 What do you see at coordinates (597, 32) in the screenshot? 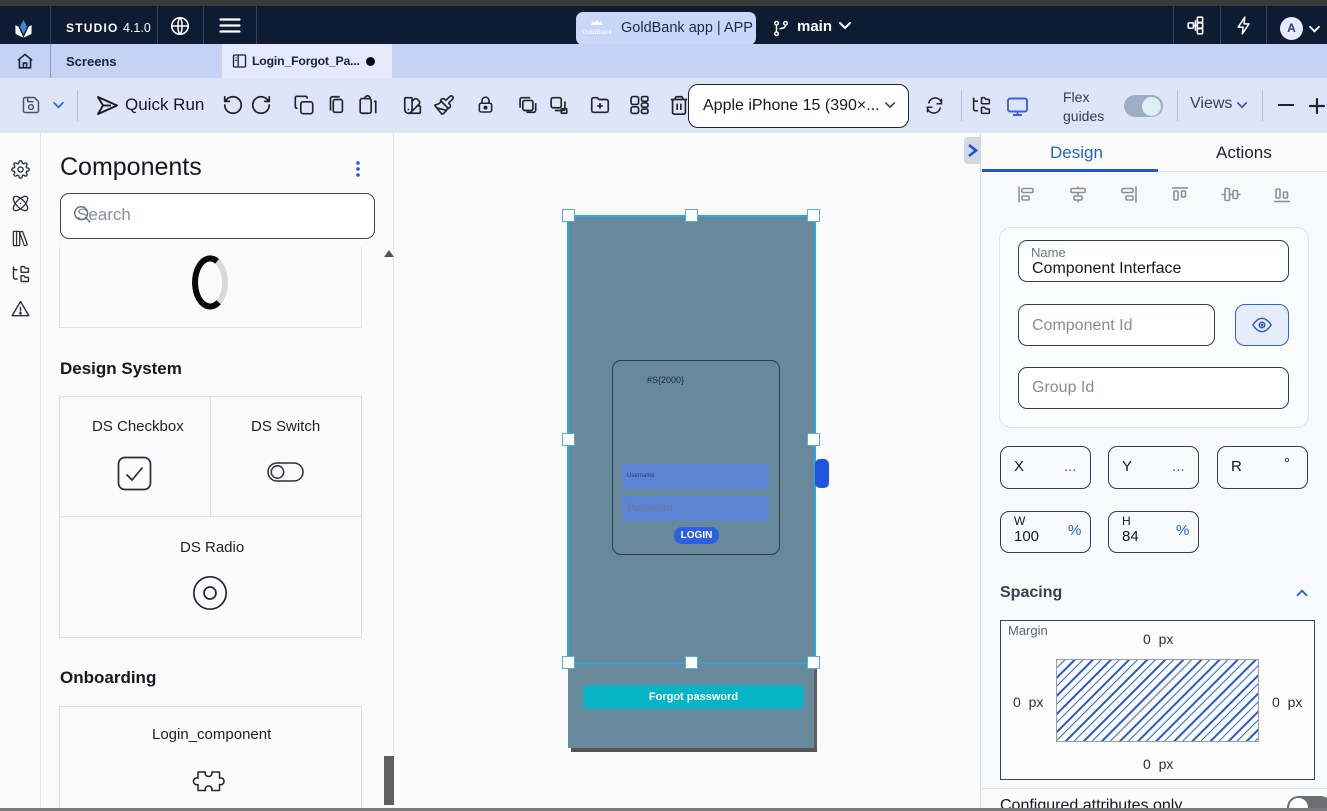
I see `svg-text: GoldBank` at bounding box center [597, 32].